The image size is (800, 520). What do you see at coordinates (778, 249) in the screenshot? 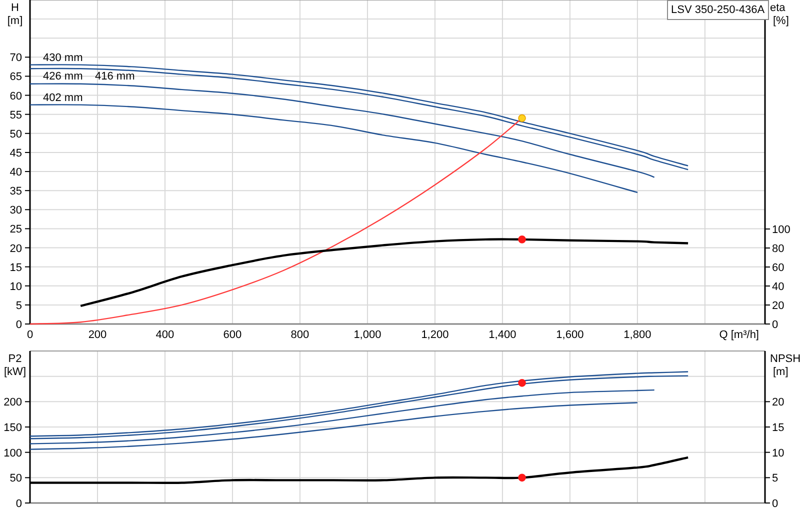
I see `axis-tick-label: 80` at bounding box center [778, 249].